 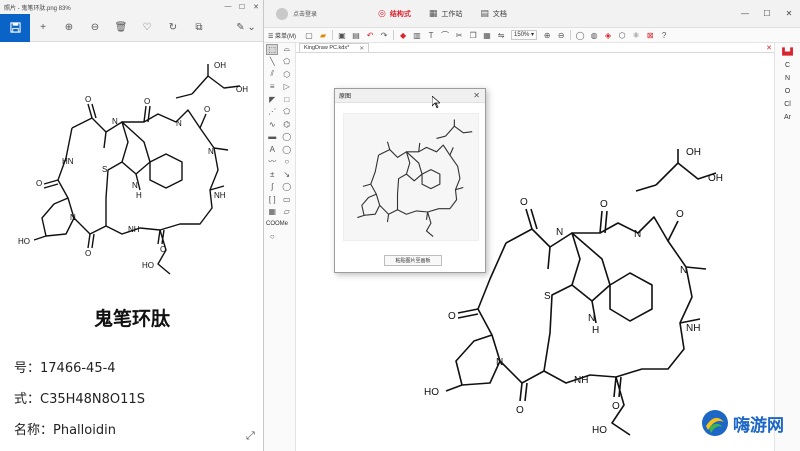 What do you see at coordinates (594, 35) in the screenshot?
I see `stereo-icon: ◍` at bounding box center [594, 35].